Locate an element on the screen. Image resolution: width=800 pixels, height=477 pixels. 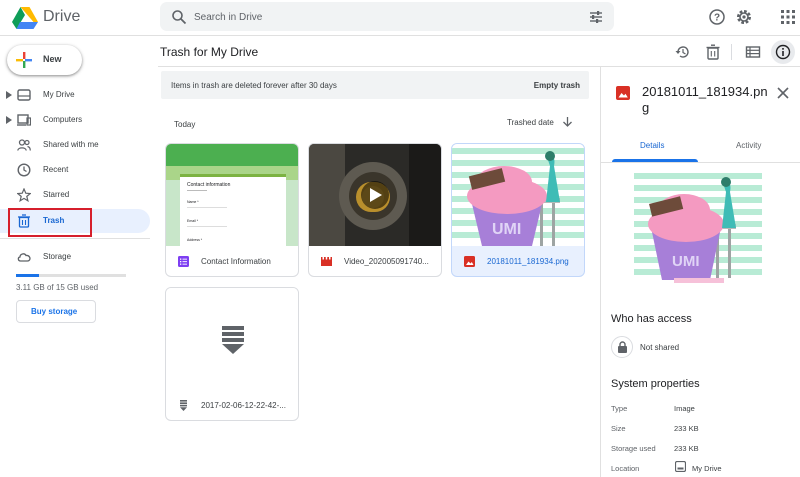
access-heading: Who has access is located at coordinates (651, 319).